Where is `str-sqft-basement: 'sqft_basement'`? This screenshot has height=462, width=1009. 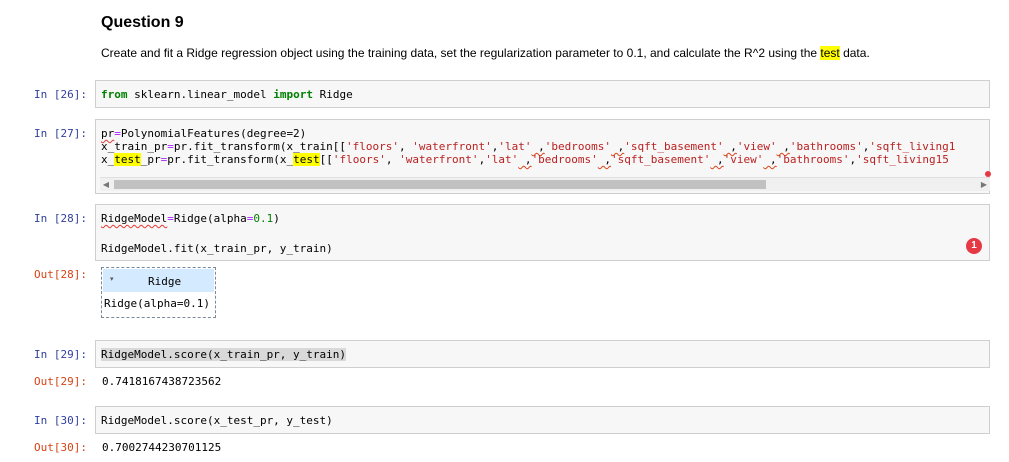
str-sqft-basement: 'sqft_basement' is located at coordinates (674, 146).